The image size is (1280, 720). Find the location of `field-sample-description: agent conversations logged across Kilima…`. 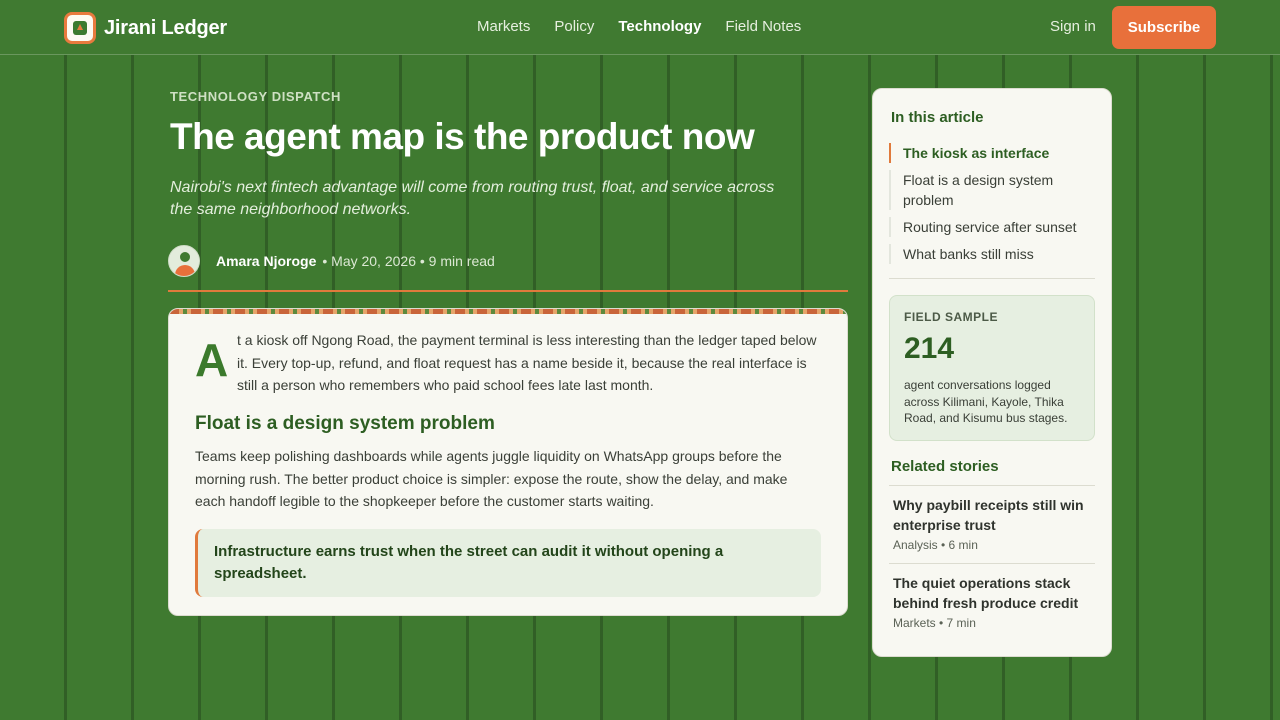

field-sample-description: agent conversations logged across Kilima… is located at coordinates (986, 401).